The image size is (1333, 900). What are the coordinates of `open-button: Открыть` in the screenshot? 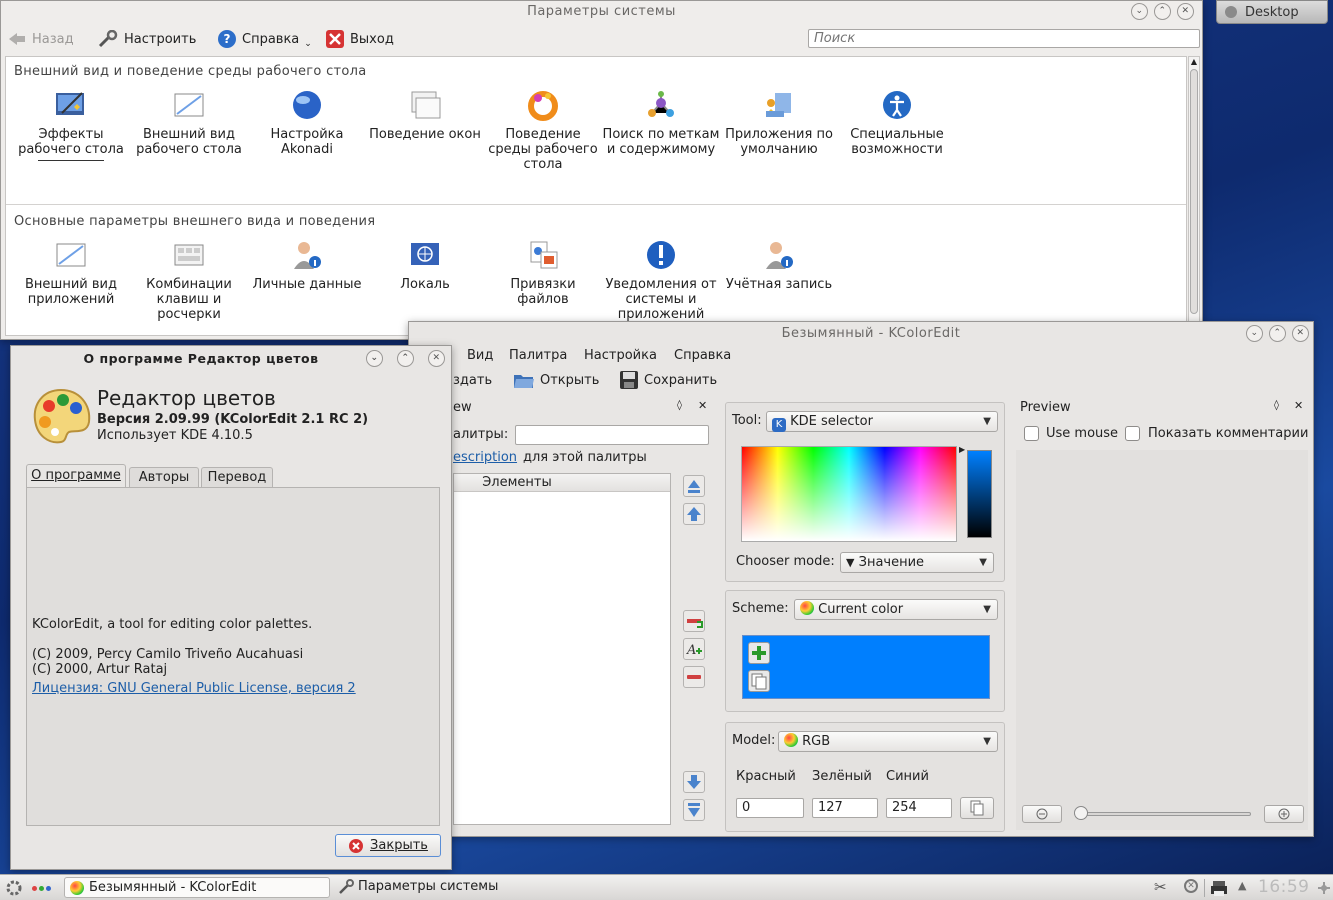 It's located at (556, 380).